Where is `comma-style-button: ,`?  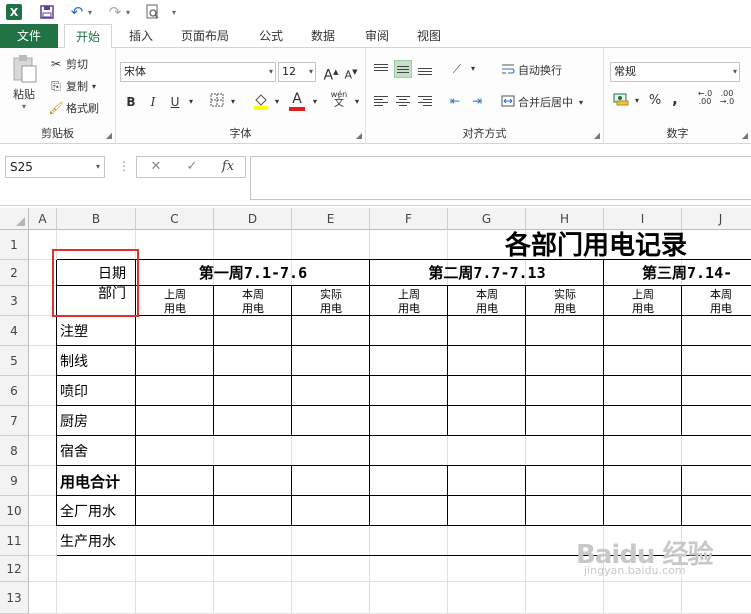
comma-style-button: , is located at coordinates (675, 99).